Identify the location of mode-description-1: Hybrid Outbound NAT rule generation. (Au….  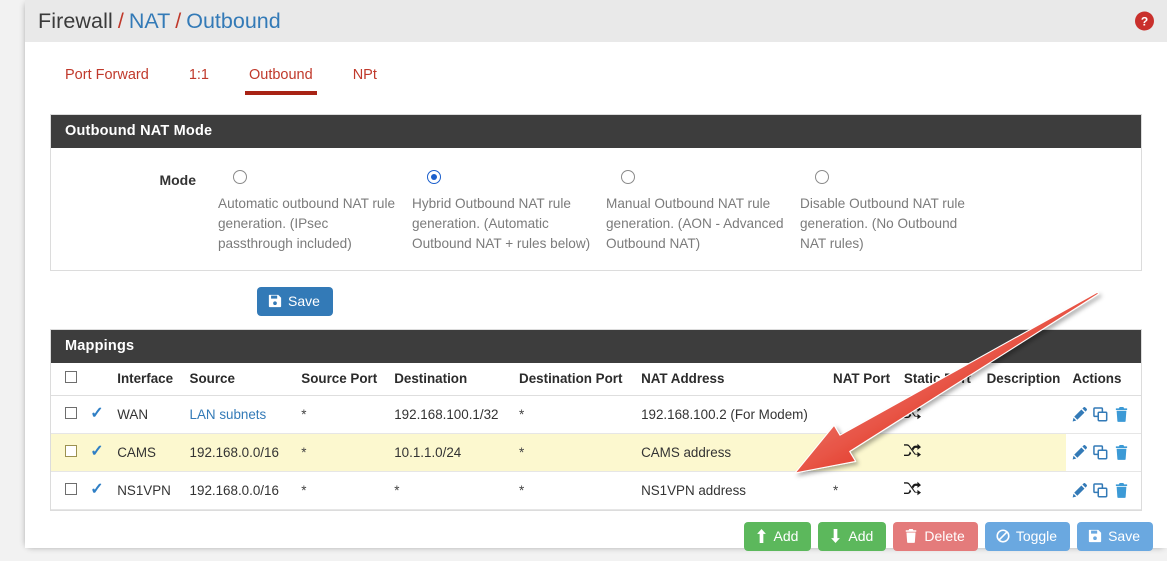
(501, 223).